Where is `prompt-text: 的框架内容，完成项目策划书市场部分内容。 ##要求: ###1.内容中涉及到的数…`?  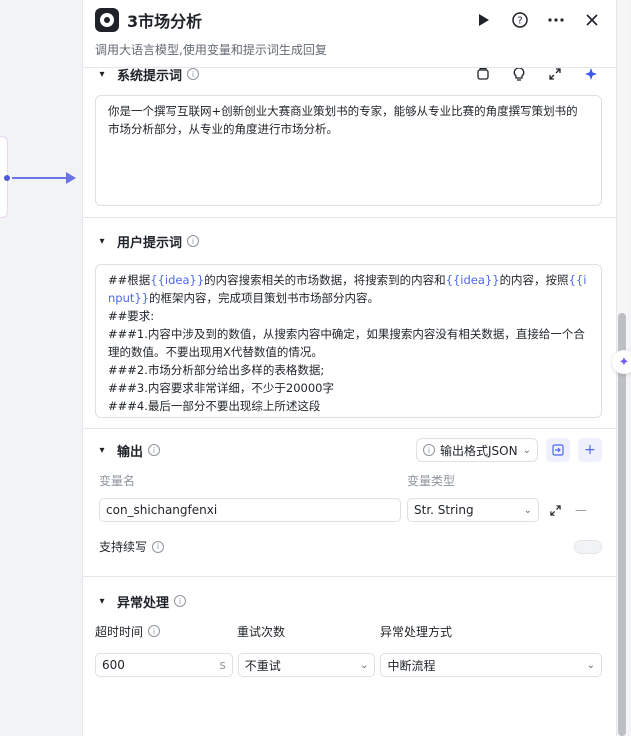
prompt-text: 的框架内容，完成项目策划书市场部分内容。 ##要求: ###1.内容中涉及到的数… is located at coordinates (346, 352).